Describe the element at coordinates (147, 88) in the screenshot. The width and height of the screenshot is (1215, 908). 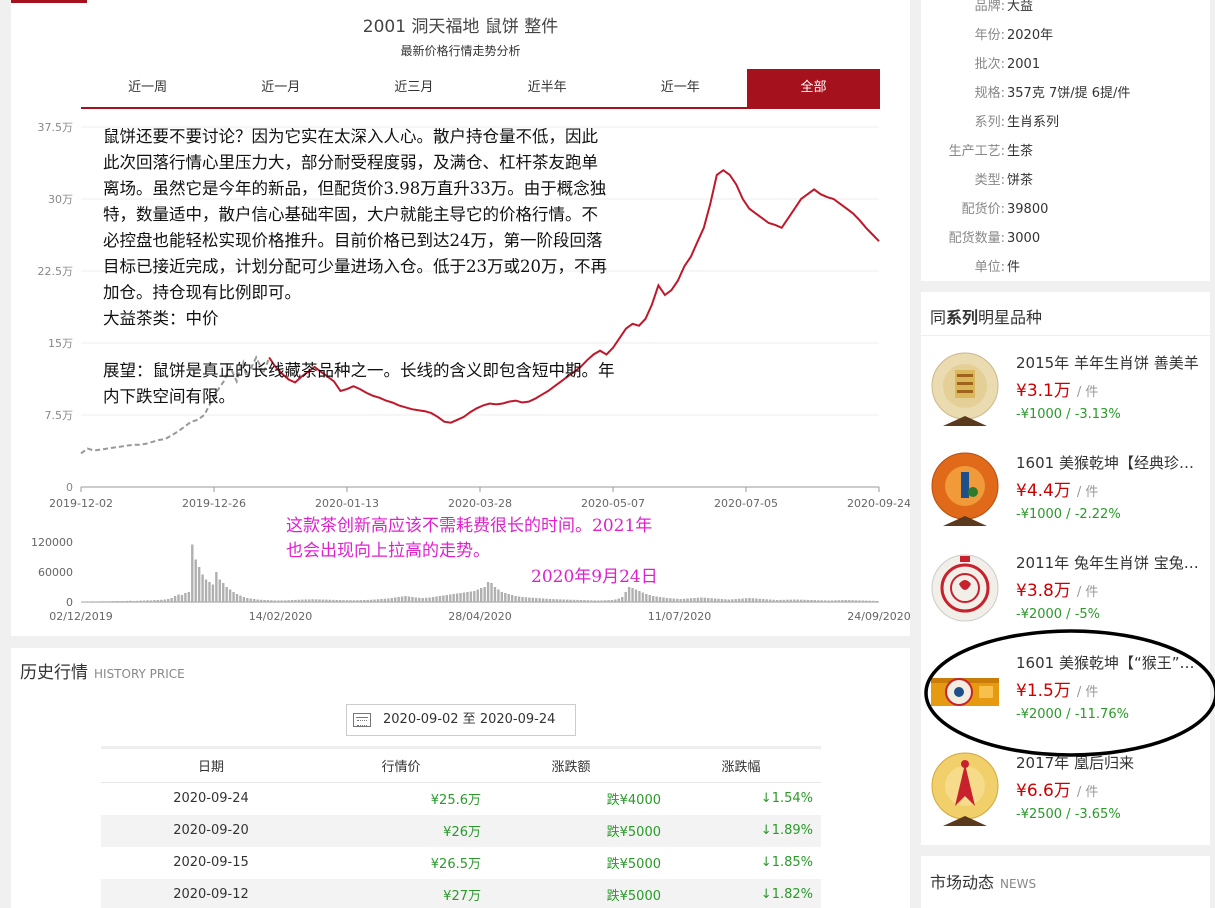
I see `tab-week: 近一周` at that location.